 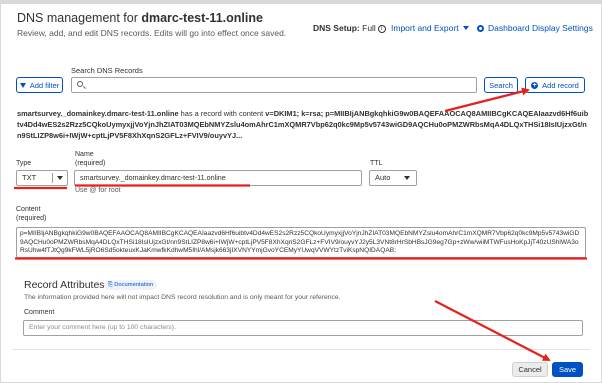 I want to click on filter-icon, so click(x=22, y=85).